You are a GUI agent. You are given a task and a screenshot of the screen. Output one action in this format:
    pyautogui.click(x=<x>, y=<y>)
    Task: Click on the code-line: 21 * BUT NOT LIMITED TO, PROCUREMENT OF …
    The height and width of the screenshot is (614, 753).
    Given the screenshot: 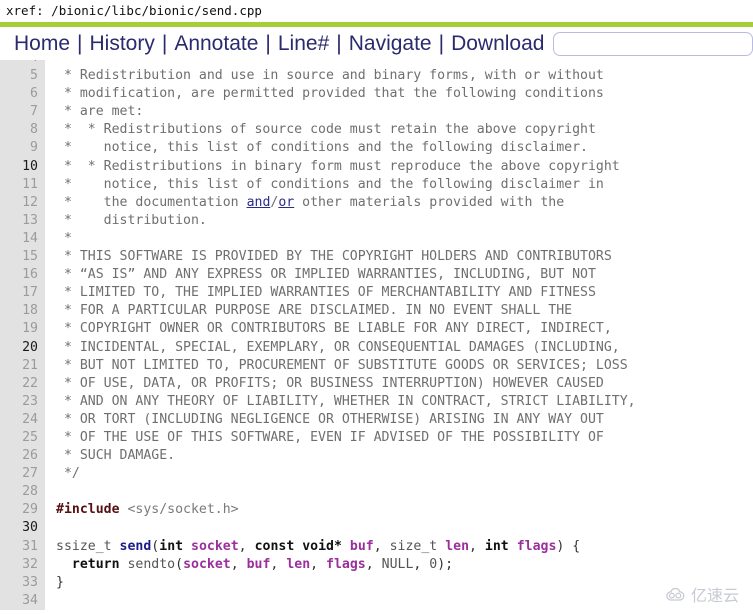 What is the action you would take?
    pyautogui.click(x=376, y=365)
    